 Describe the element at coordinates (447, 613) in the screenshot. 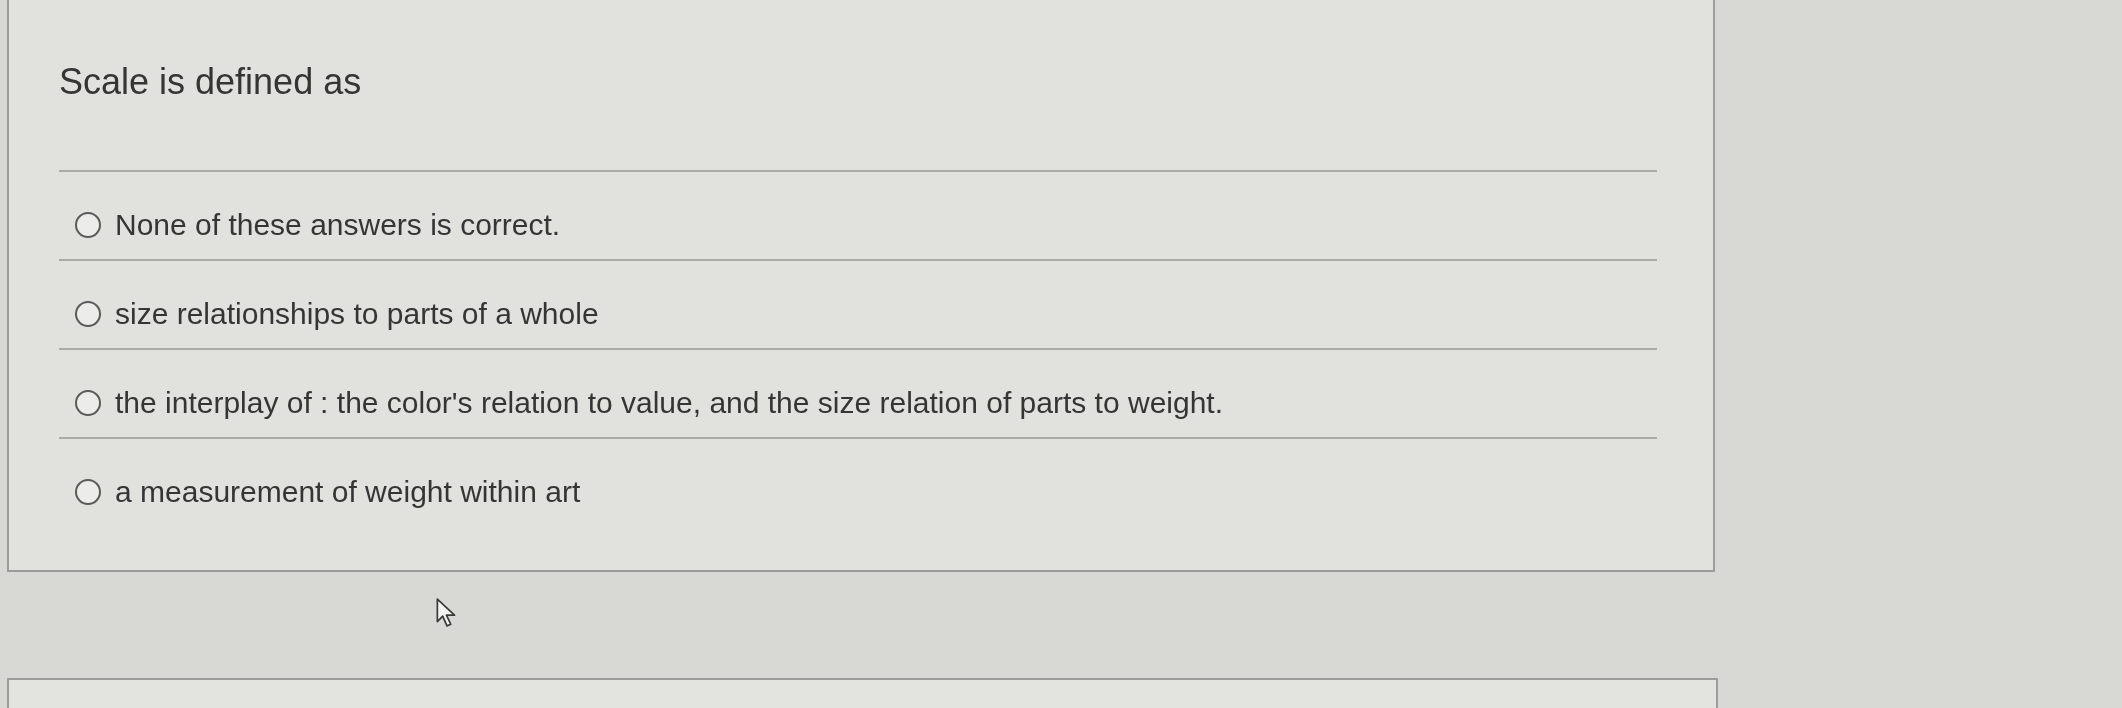

I see `mouse-pointer-icon` at that location.